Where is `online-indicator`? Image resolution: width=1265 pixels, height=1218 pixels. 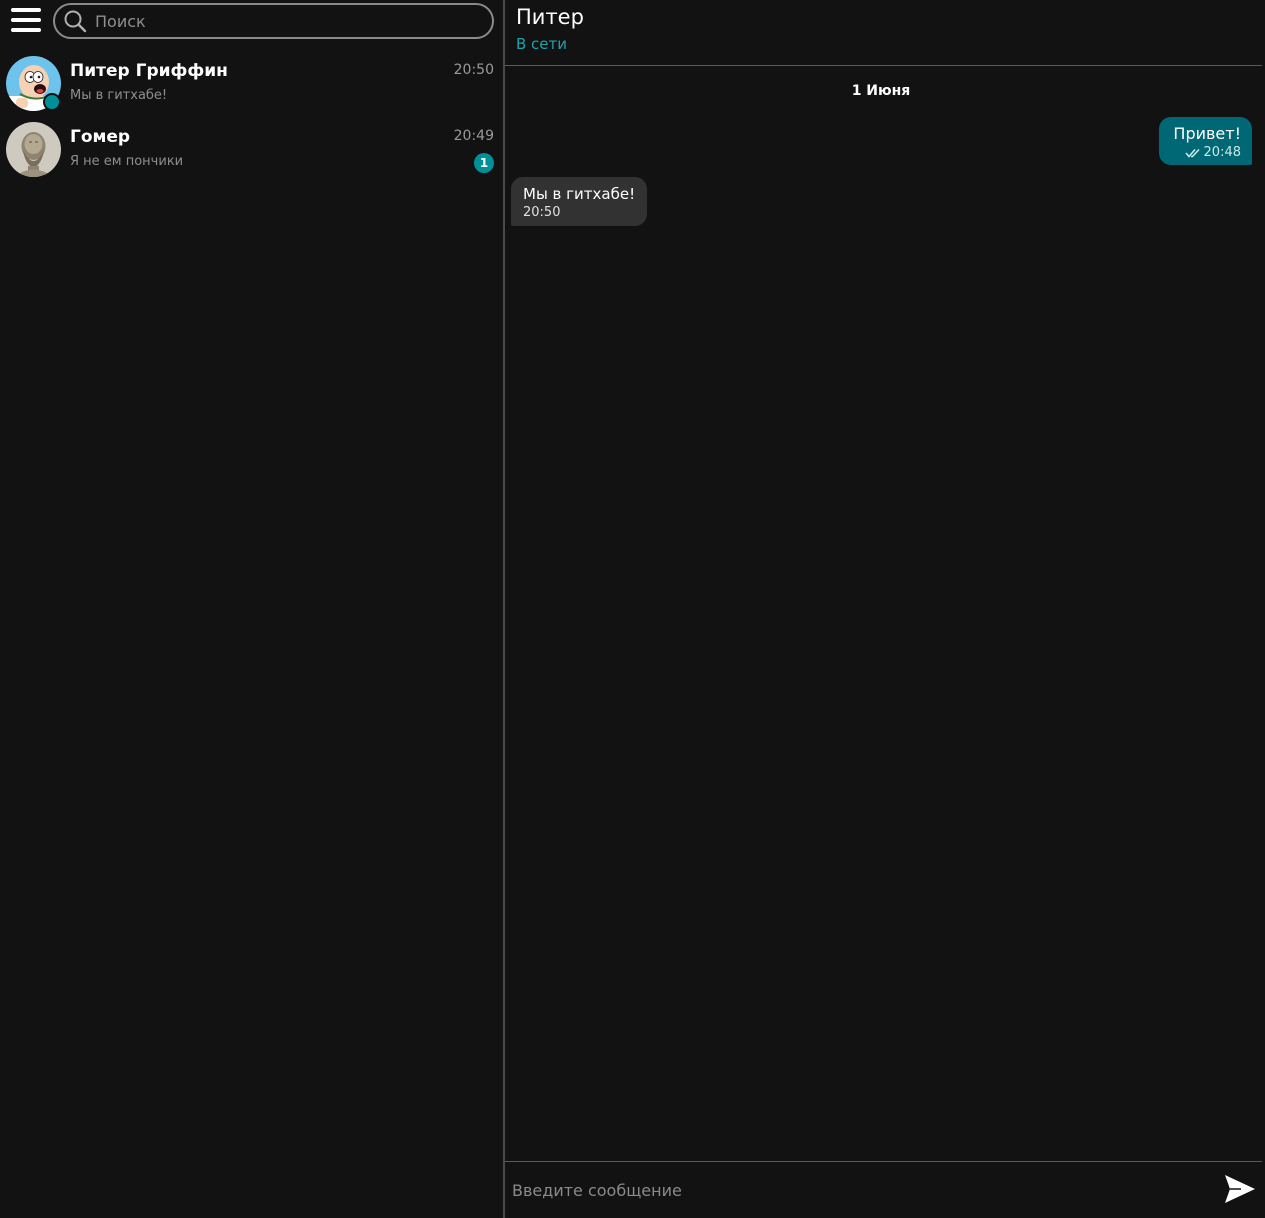 online-indicator is located at coordinates (52, 102).